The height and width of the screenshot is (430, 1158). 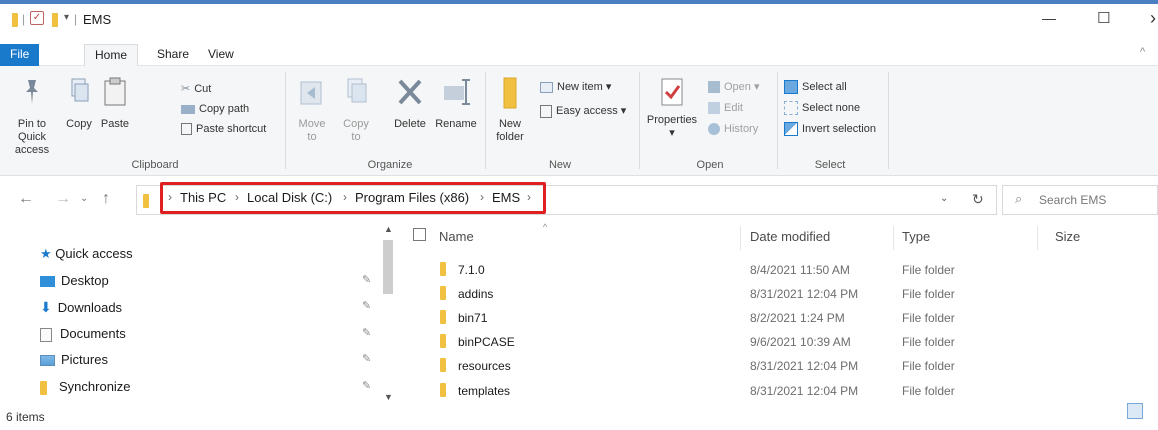 What do you see at coordinates (74, 360) in the screenshot?
I see `nav-item-pictures: Pictures` at bounding box center [74, 360].